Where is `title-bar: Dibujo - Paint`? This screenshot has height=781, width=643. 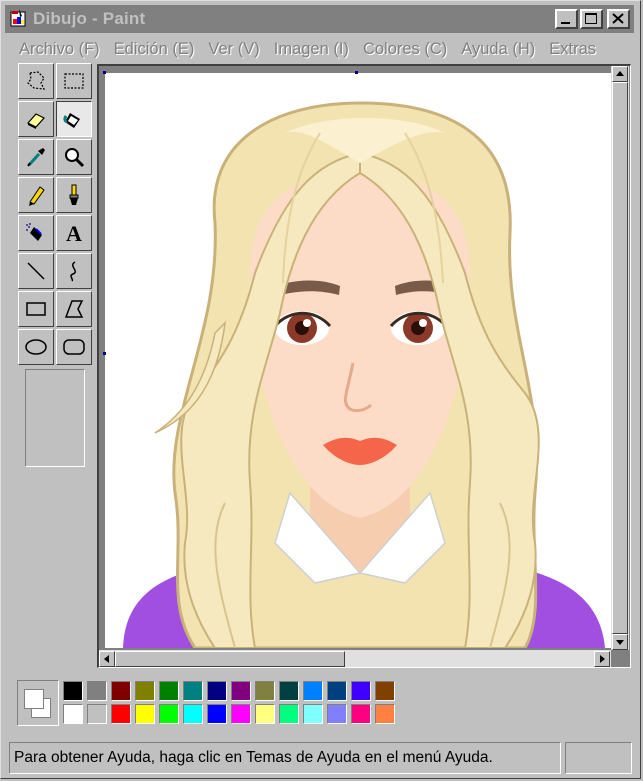
title-bar: Dibujo - Paint is located at coordinates (319, 19).